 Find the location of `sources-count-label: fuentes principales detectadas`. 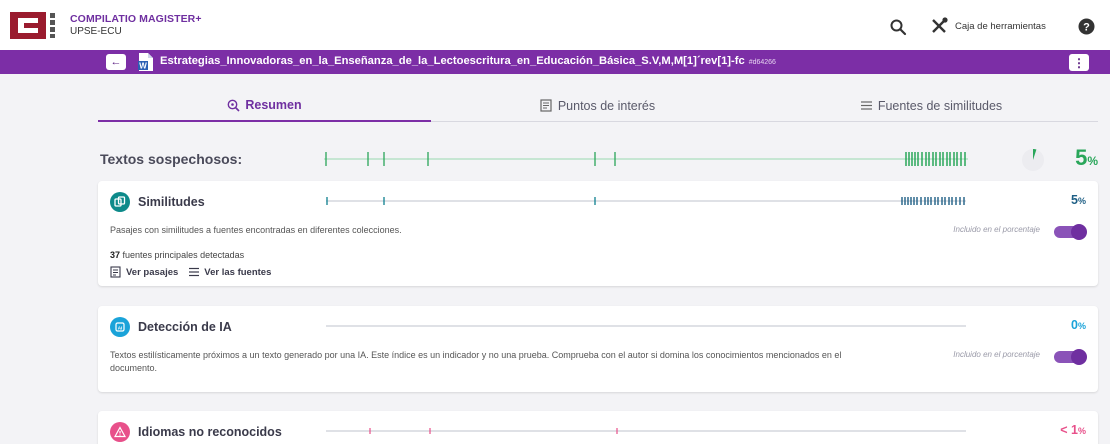

sources-count-label: fuentes principales detectadas is located at coordinates (183, 255).